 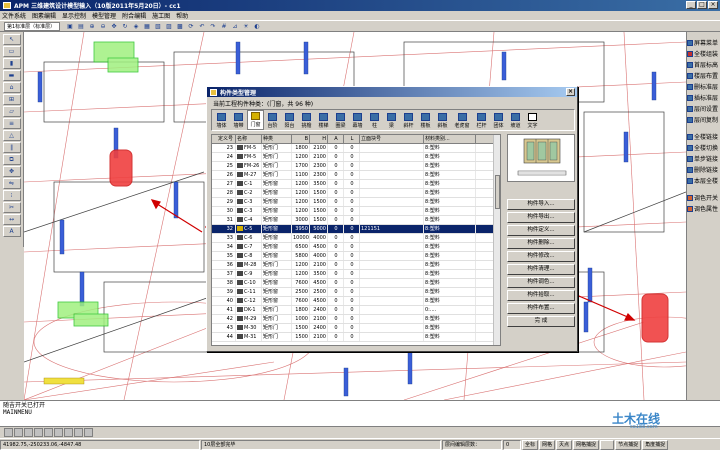 I want to click on move-icon: ✥, so click(x=11, y=171).